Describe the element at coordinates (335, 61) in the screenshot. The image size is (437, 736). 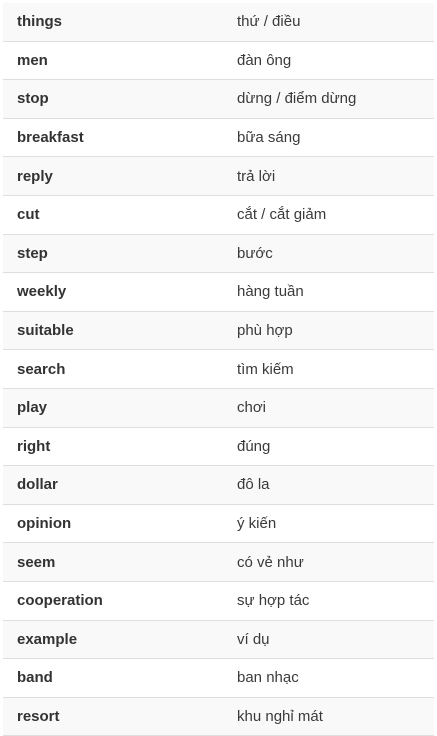
I see `meaning-cell: đàn ông` at that location.